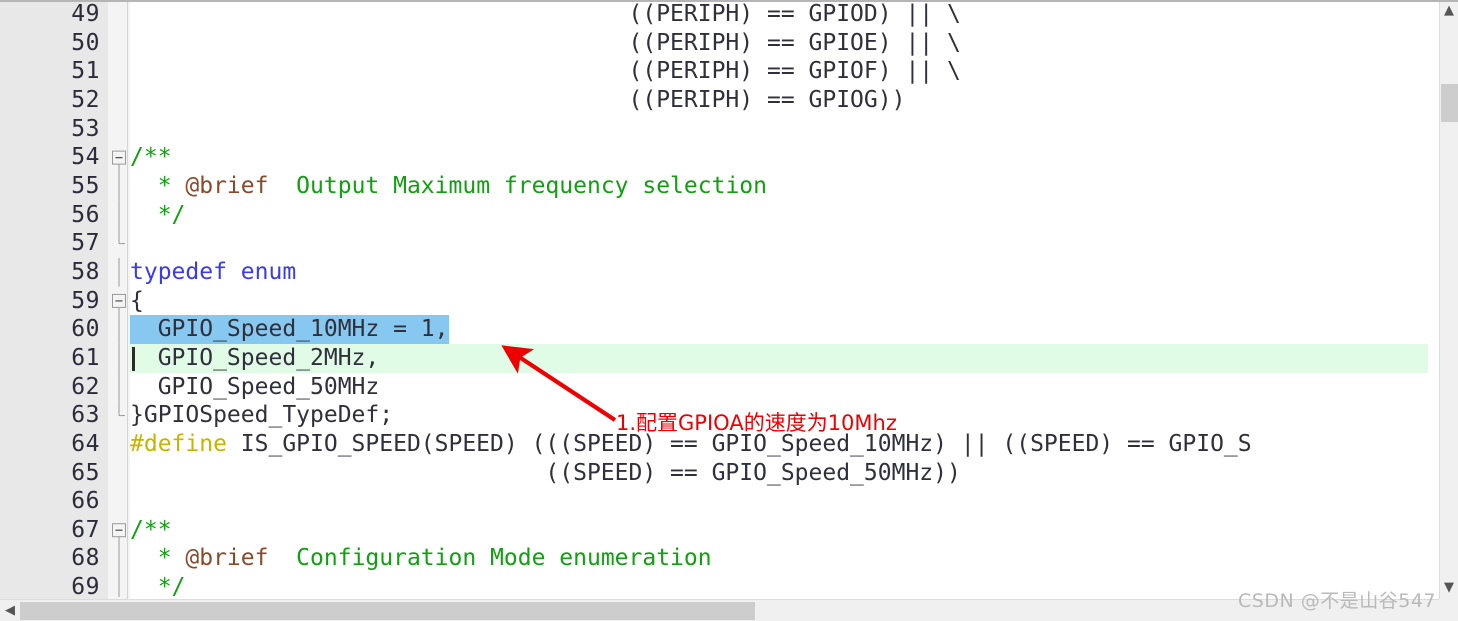 The width and height of the screenshot is (1458, 621). What do you see at coordinates (85, 243) in the screenshot?
I see `line-number: 57` at bounding box center [85, 243].